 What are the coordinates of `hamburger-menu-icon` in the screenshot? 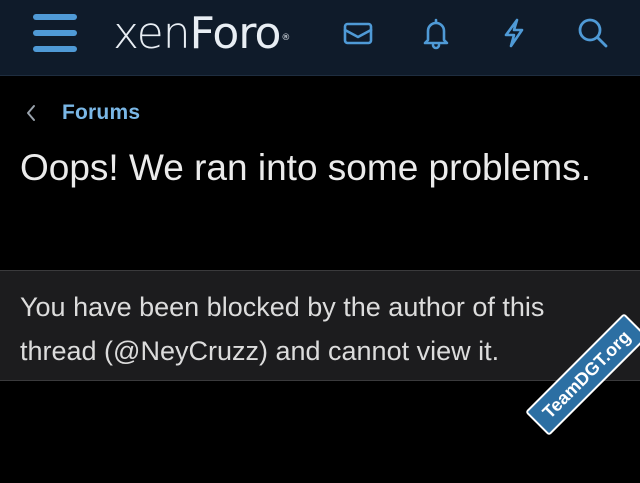 It's located at (55, 33).